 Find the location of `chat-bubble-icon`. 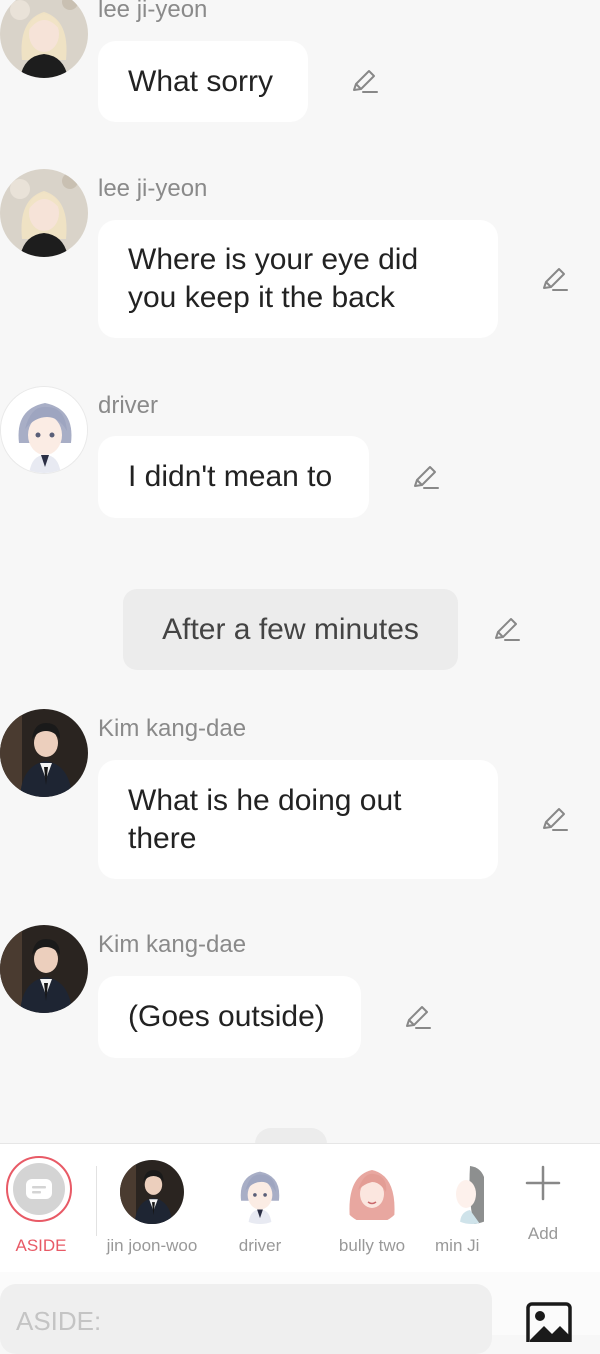

chat-bubble-icon is located at coordinates (39, 1189).